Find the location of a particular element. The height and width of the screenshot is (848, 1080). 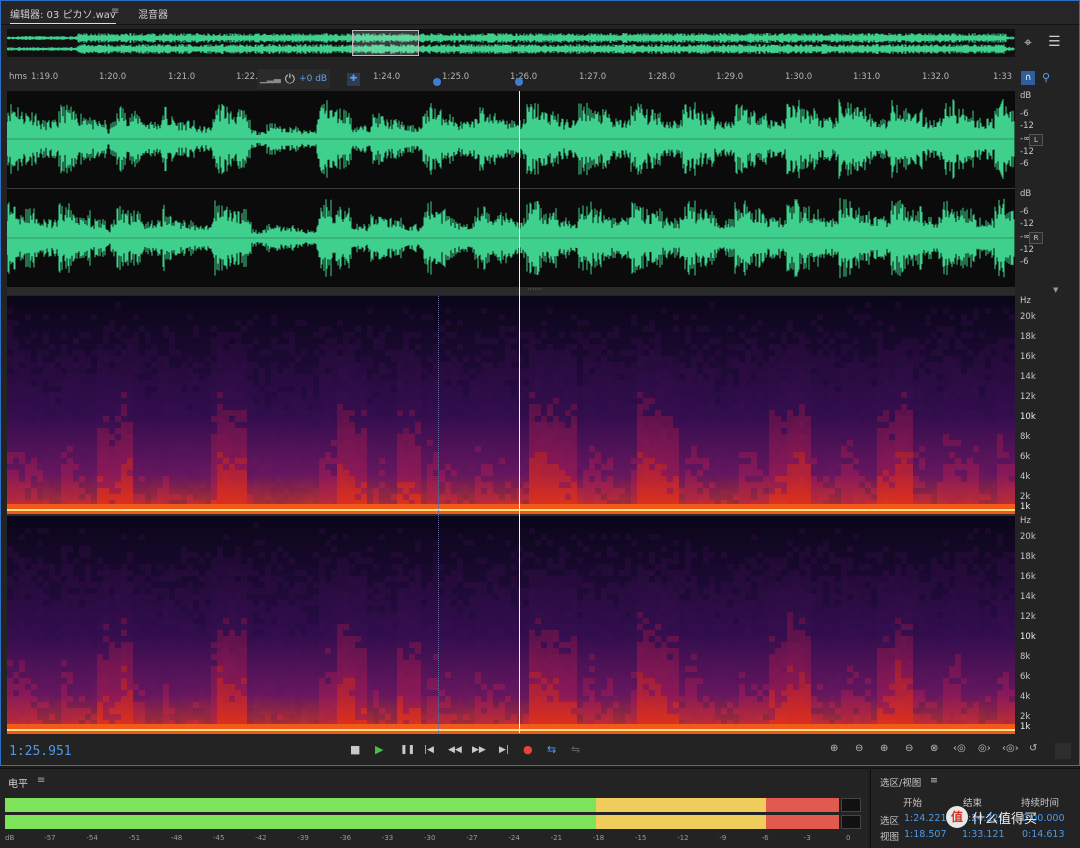

hud-gain-value: +0 dB is located at coordinates (313, 79).